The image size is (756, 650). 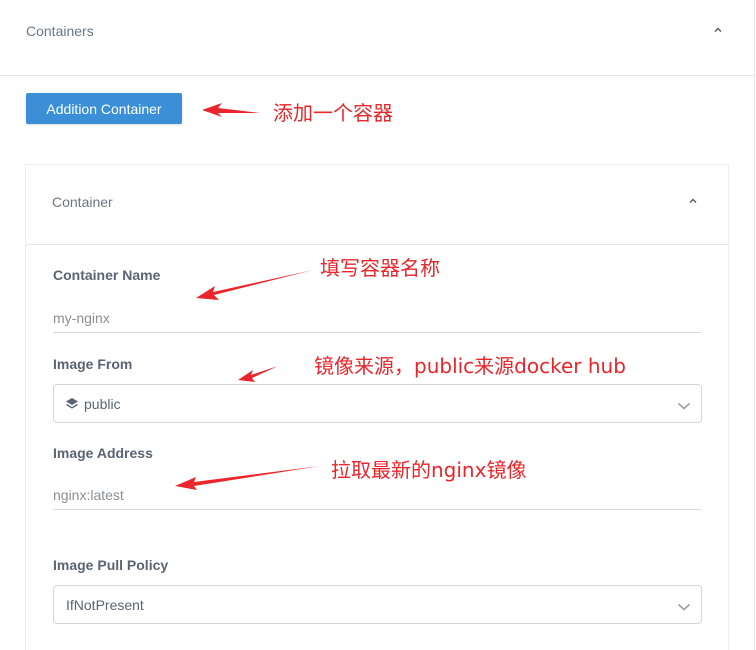 I want to click on annotation-add: 添加一个容器, so click(x=333, y=113).